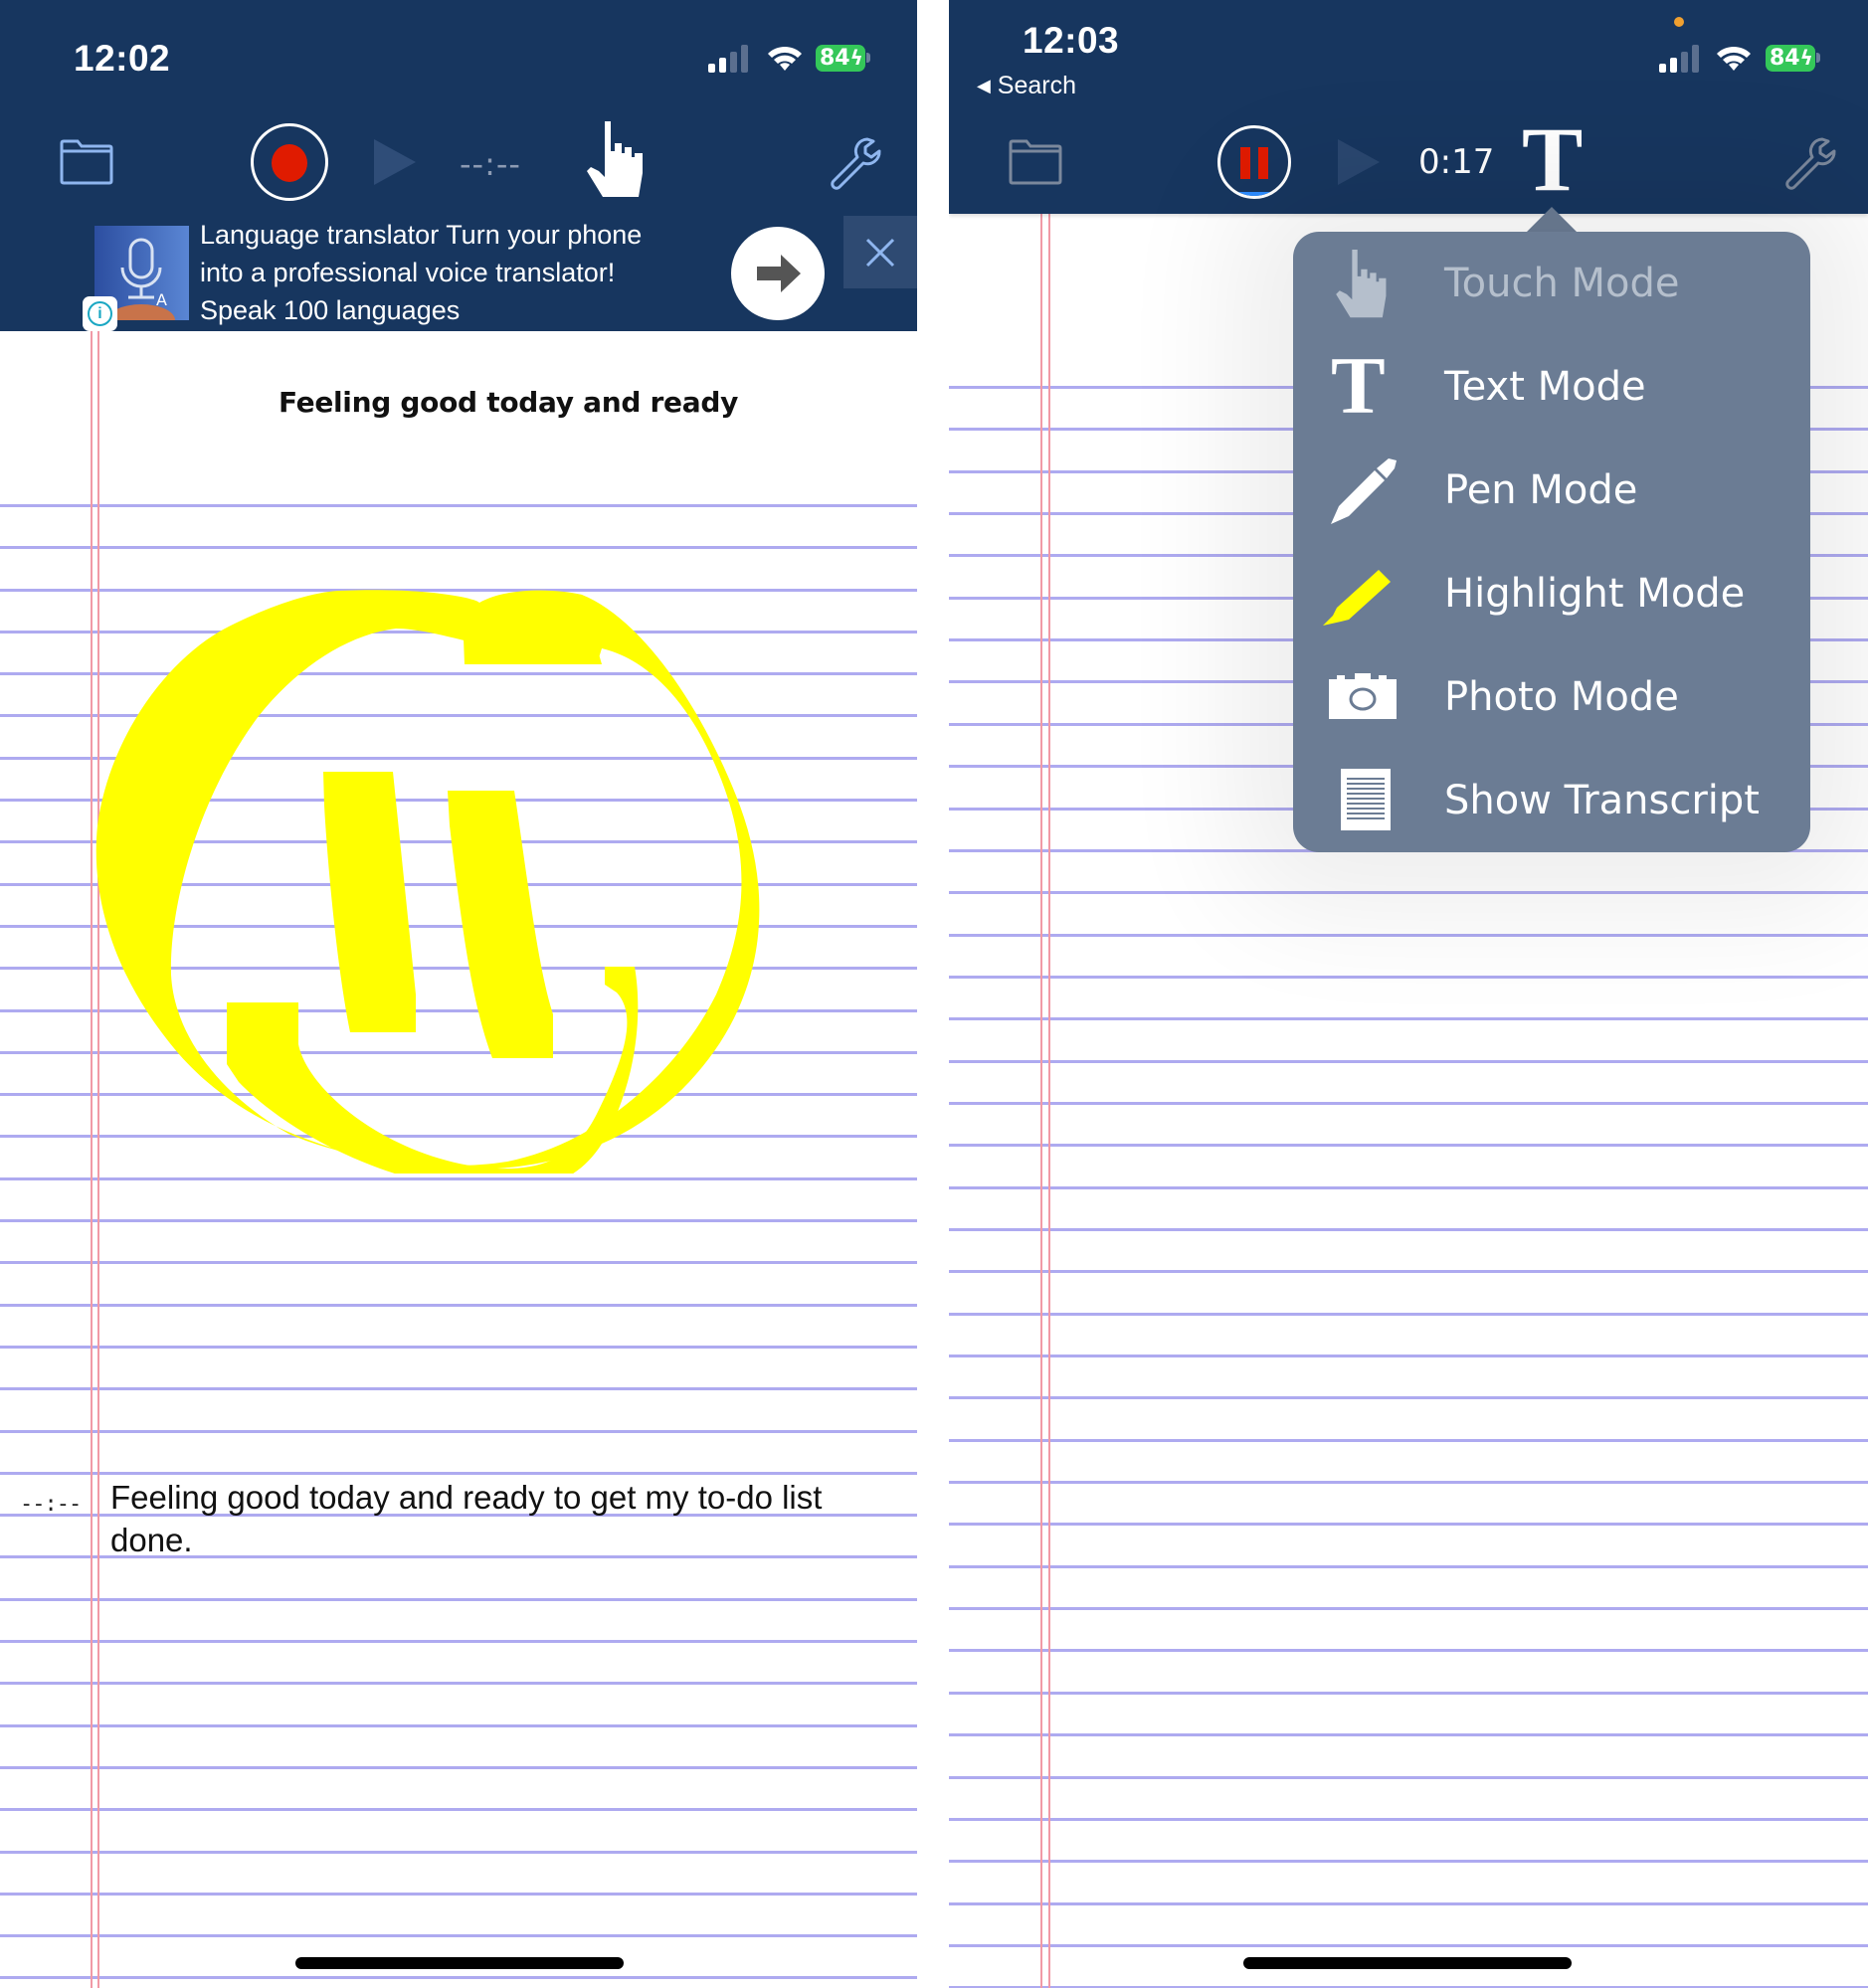  What do you see at coordinates (1561, 697) in the screenshot?
I see `menu-item-label: Photo Mode` at bounding box center [1561, 697].